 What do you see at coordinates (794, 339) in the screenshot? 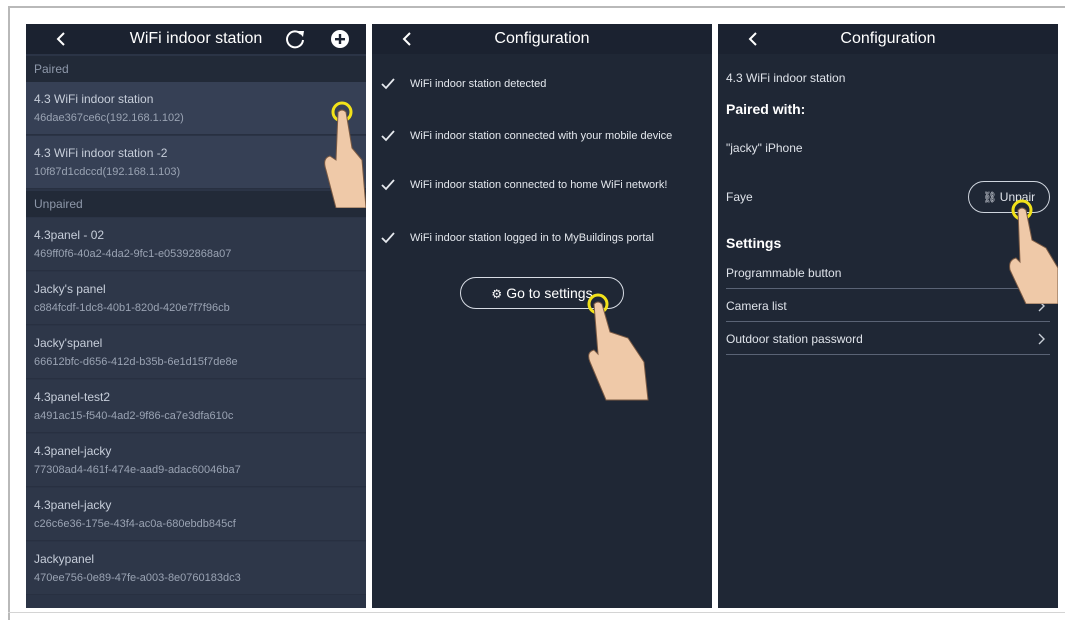
I see `row-label: Outdoor station password` at bounding box center [794, 339].